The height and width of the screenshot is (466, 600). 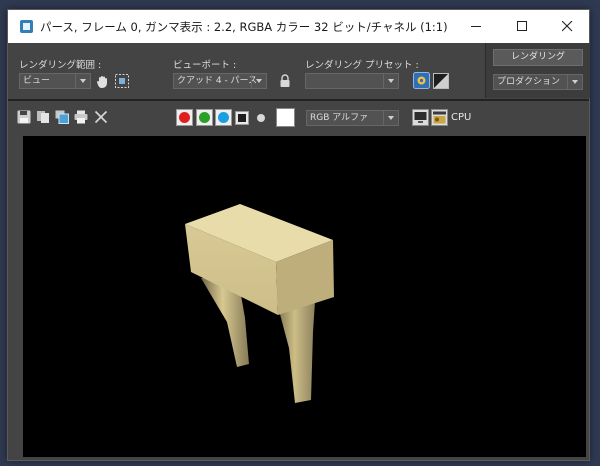 I want to click on channel-display-value: RGB アルファ, so click(x=339, y=118).